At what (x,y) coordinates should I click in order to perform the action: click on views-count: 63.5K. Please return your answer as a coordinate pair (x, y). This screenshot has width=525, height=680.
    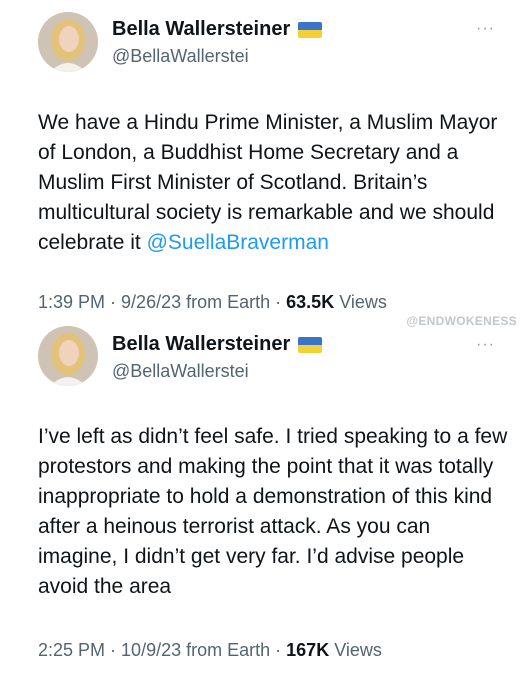
    Looking at the image, I should click on (310, 302).